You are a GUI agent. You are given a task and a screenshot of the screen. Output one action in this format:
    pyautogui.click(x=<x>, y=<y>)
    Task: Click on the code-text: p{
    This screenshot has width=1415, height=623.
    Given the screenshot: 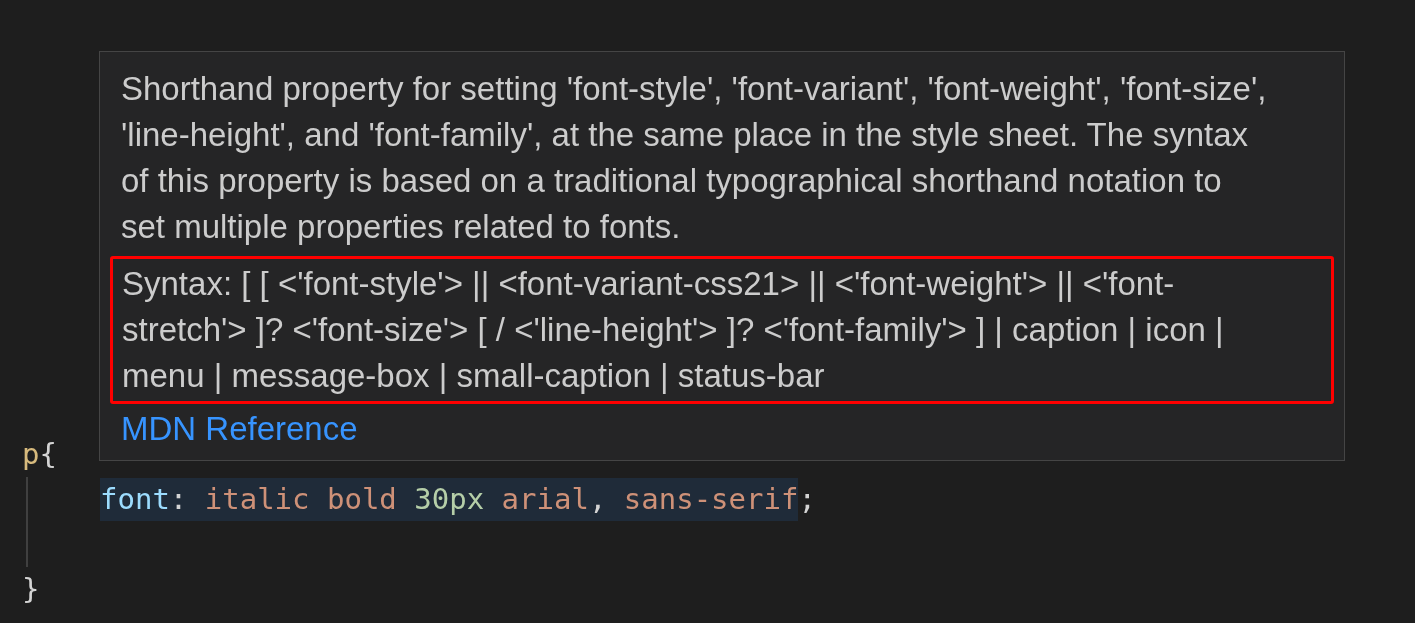 What is the action you would take?
    pyautogui.click(x=39, y=454)
    